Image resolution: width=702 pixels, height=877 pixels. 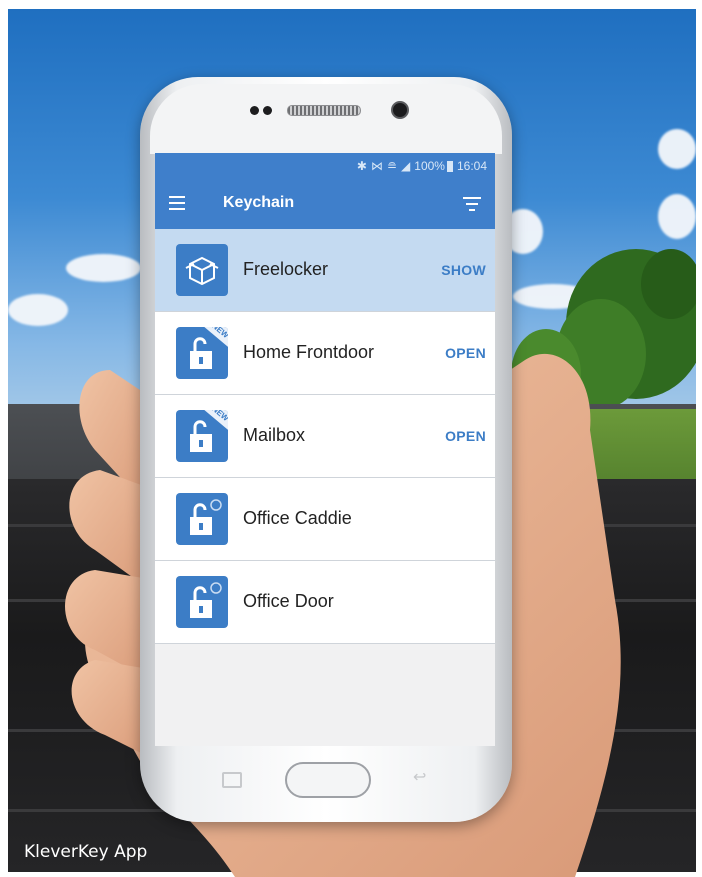 I want to click on keychain-item-office-door: Office Door, so click(x=325, y=602).